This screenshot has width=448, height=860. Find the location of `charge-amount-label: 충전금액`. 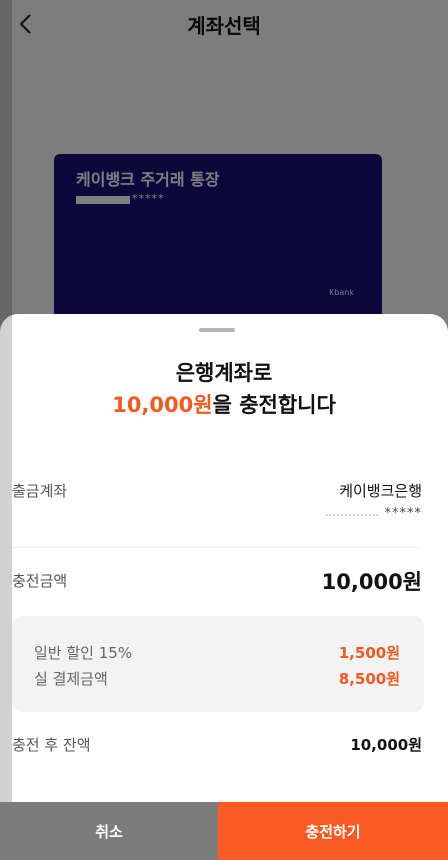

charge-amount-label: 충전금액 is located at coordinates (40, 581).